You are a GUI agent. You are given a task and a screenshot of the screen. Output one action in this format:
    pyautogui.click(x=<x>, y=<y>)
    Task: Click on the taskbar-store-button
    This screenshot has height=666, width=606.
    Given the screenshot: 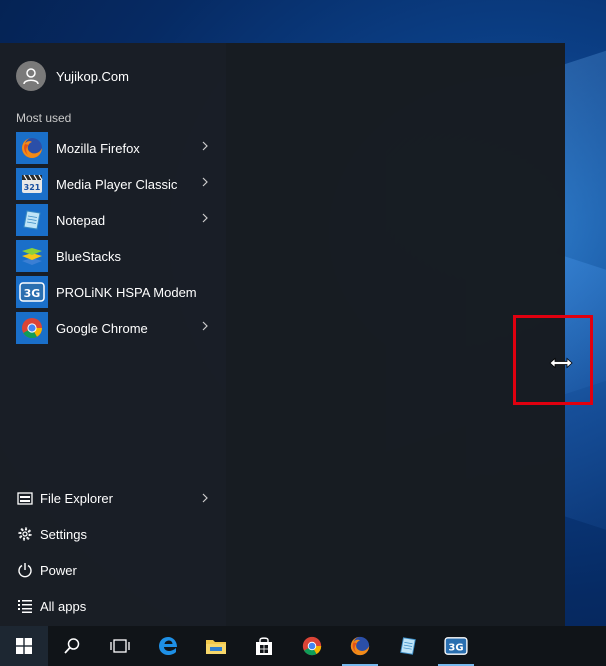 What is the action you would take?
    pyautogui.click(x=264, y=646)
    